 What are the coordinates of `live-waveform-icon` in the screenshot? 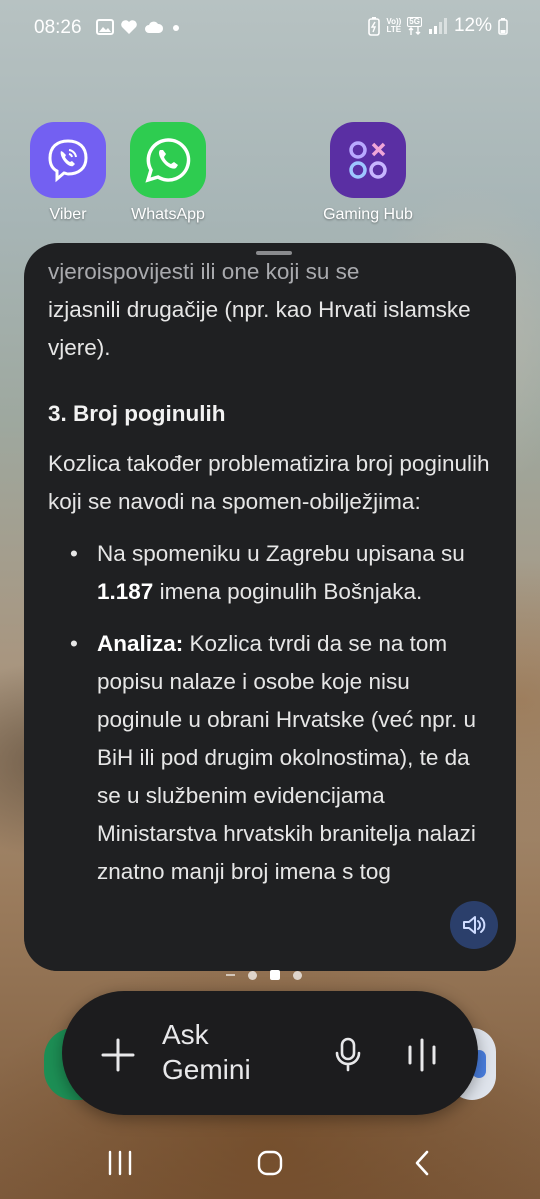 It's located at (422, 1055).